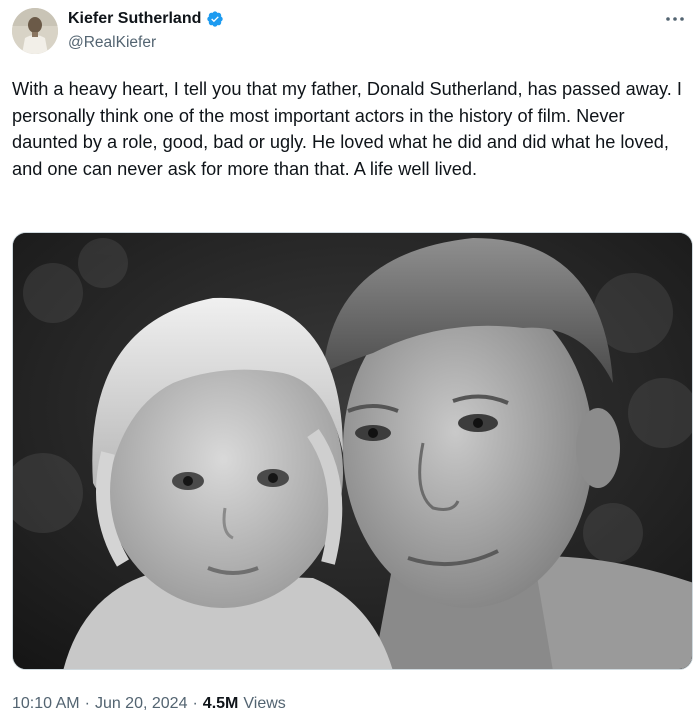  Describe the element at coordinates (215, 19) in the screenshot. I see `verified-badge-icon` at that location.